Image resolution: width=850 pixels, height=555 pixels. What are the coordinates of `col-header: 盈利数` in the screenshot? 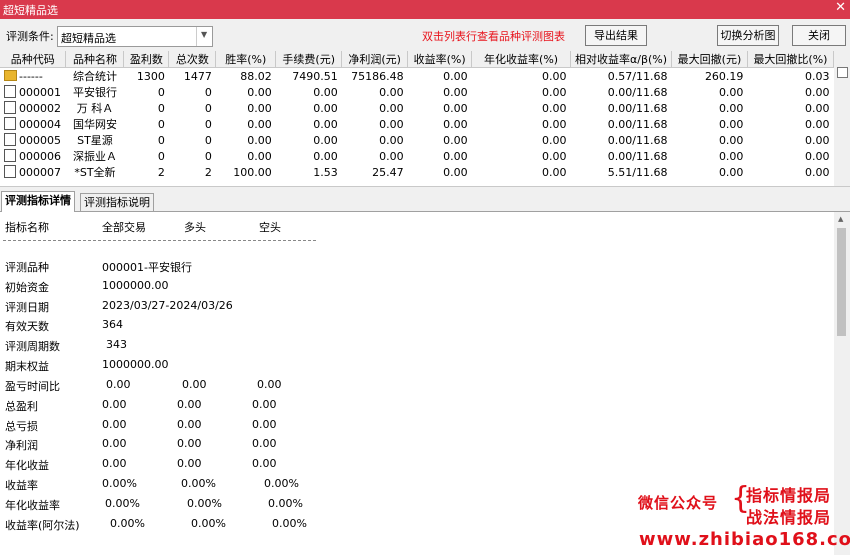 It's located at (146, 59).